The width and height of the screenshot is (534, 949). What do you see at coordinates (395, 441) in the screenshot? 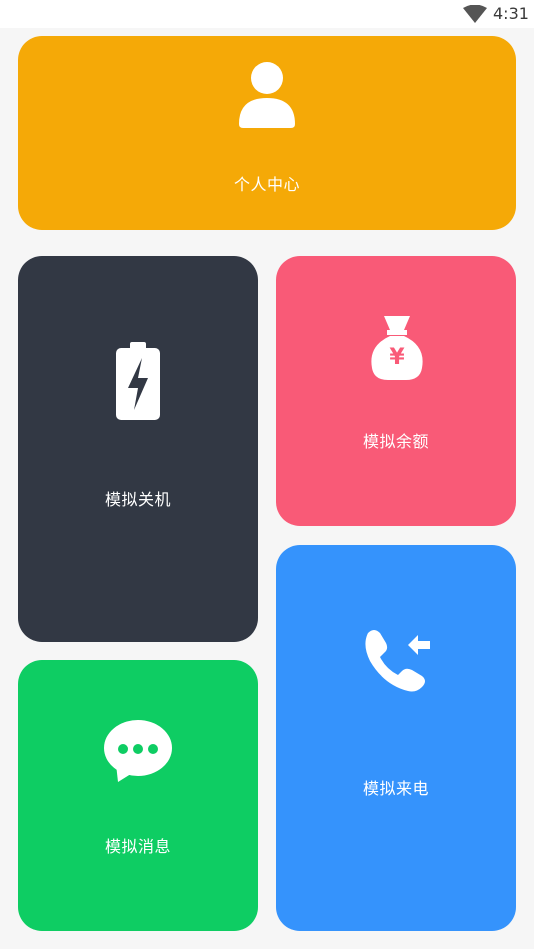
I see `balance-label: 模拟余额` at bounding box center [395, 441].